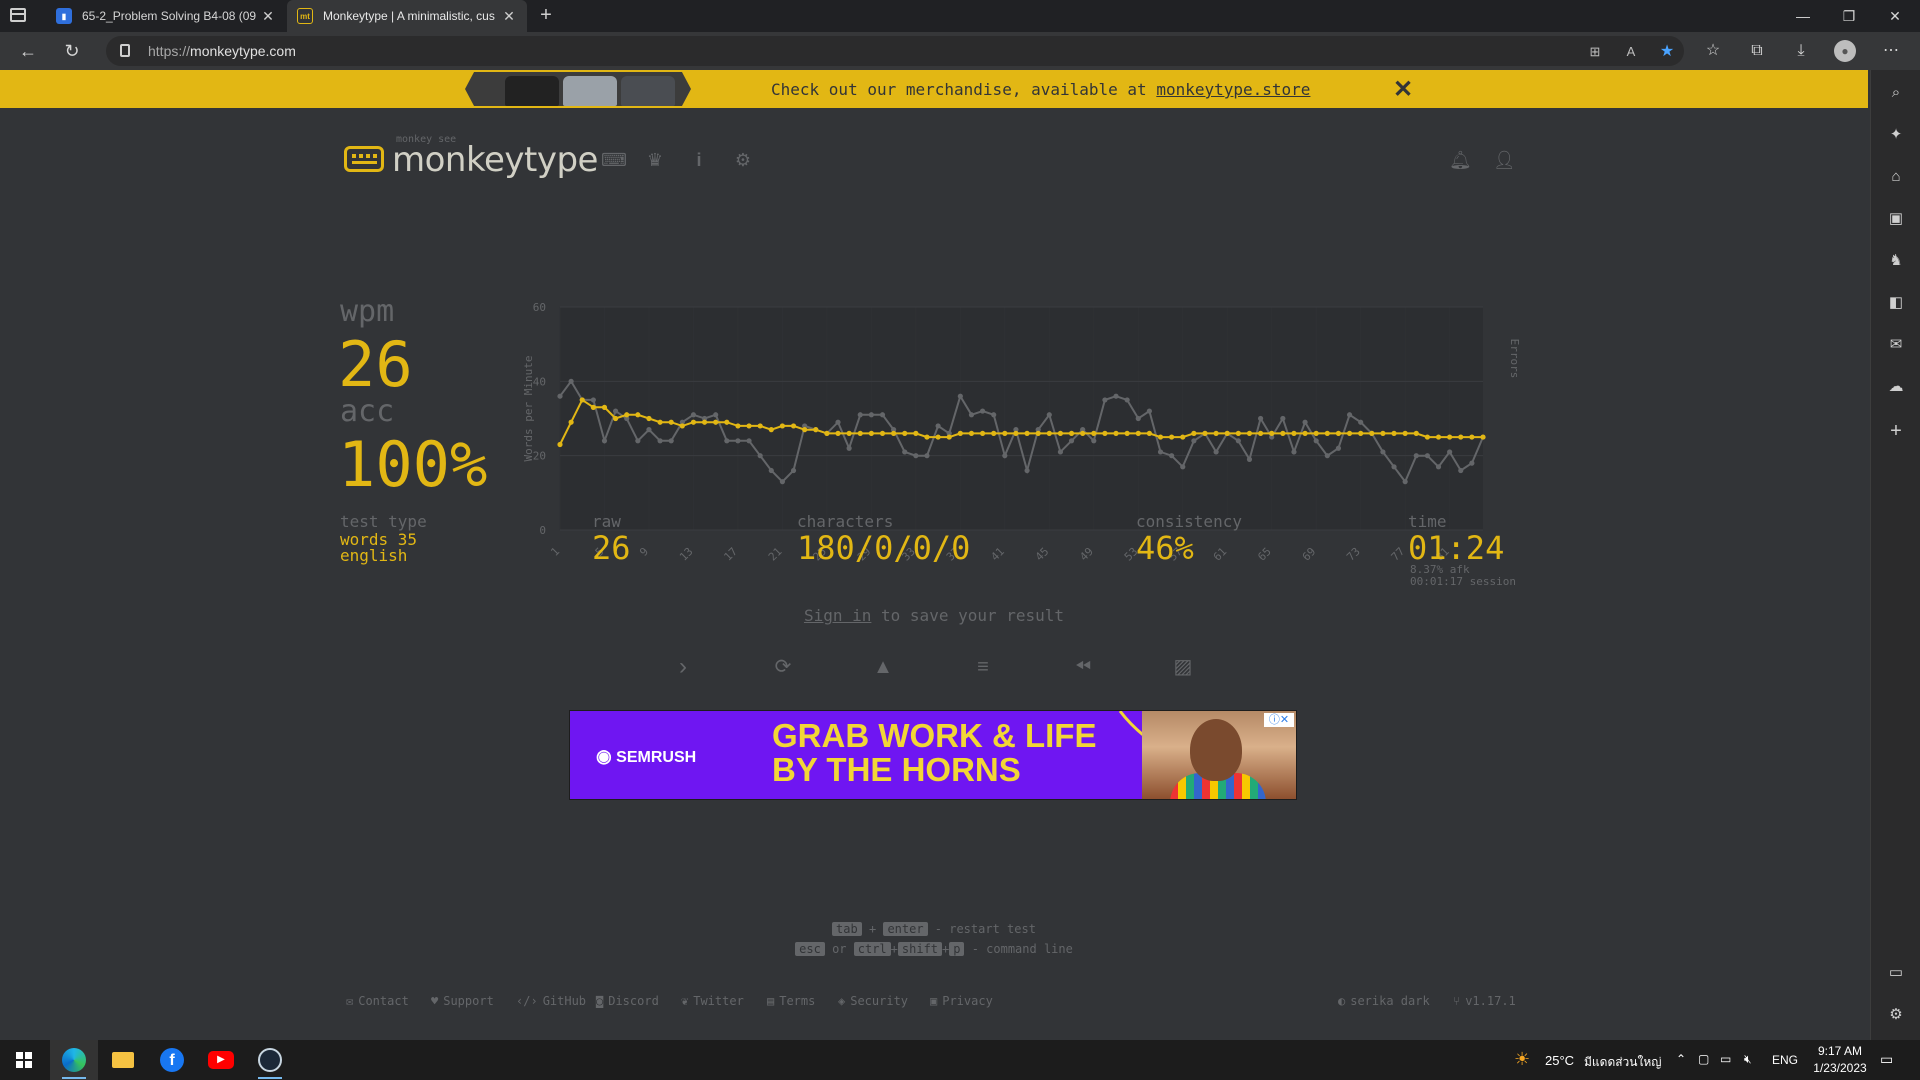  What do you see at coordinates (1460, 160) in the screenshot?
I see `notifications-bell-icon: 🔔︎` at bounding box center [1460, 160].